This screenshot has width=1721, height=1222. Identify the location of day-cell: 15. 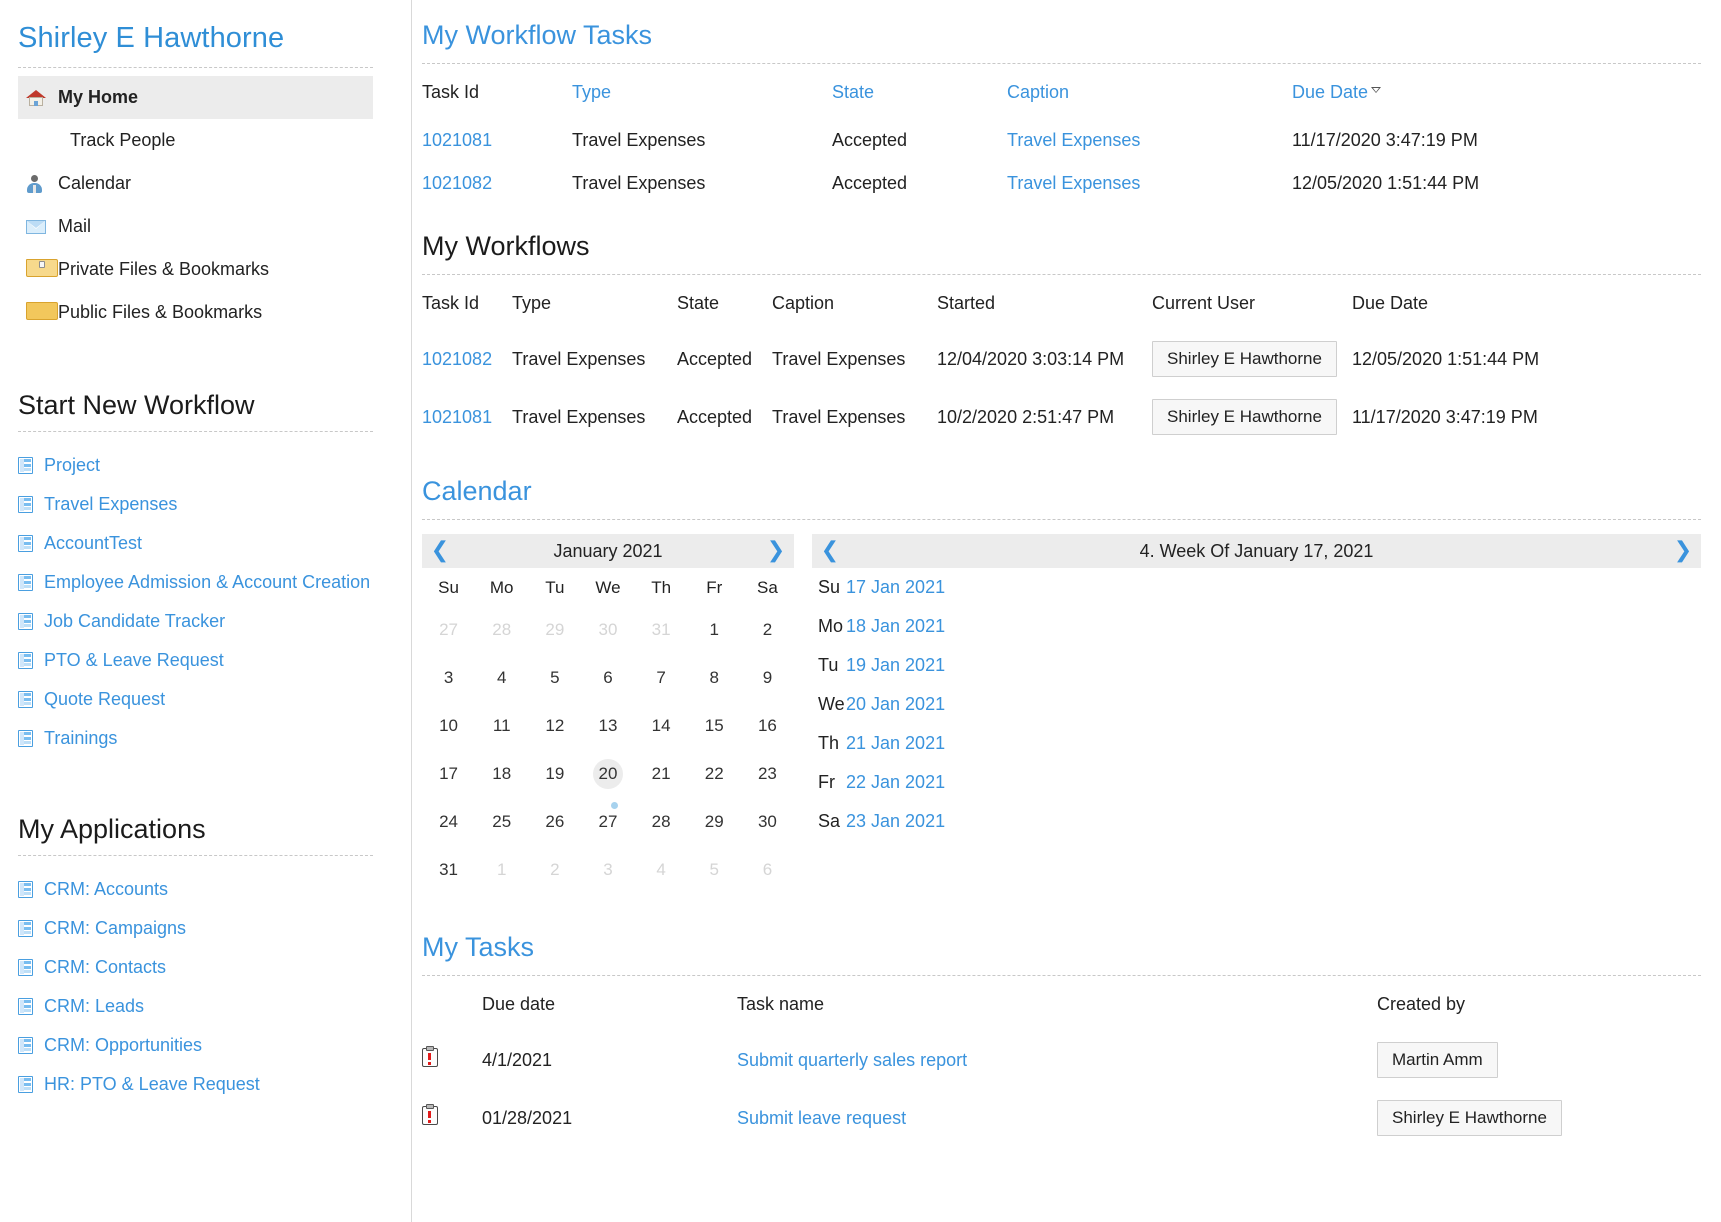
(714, 726).